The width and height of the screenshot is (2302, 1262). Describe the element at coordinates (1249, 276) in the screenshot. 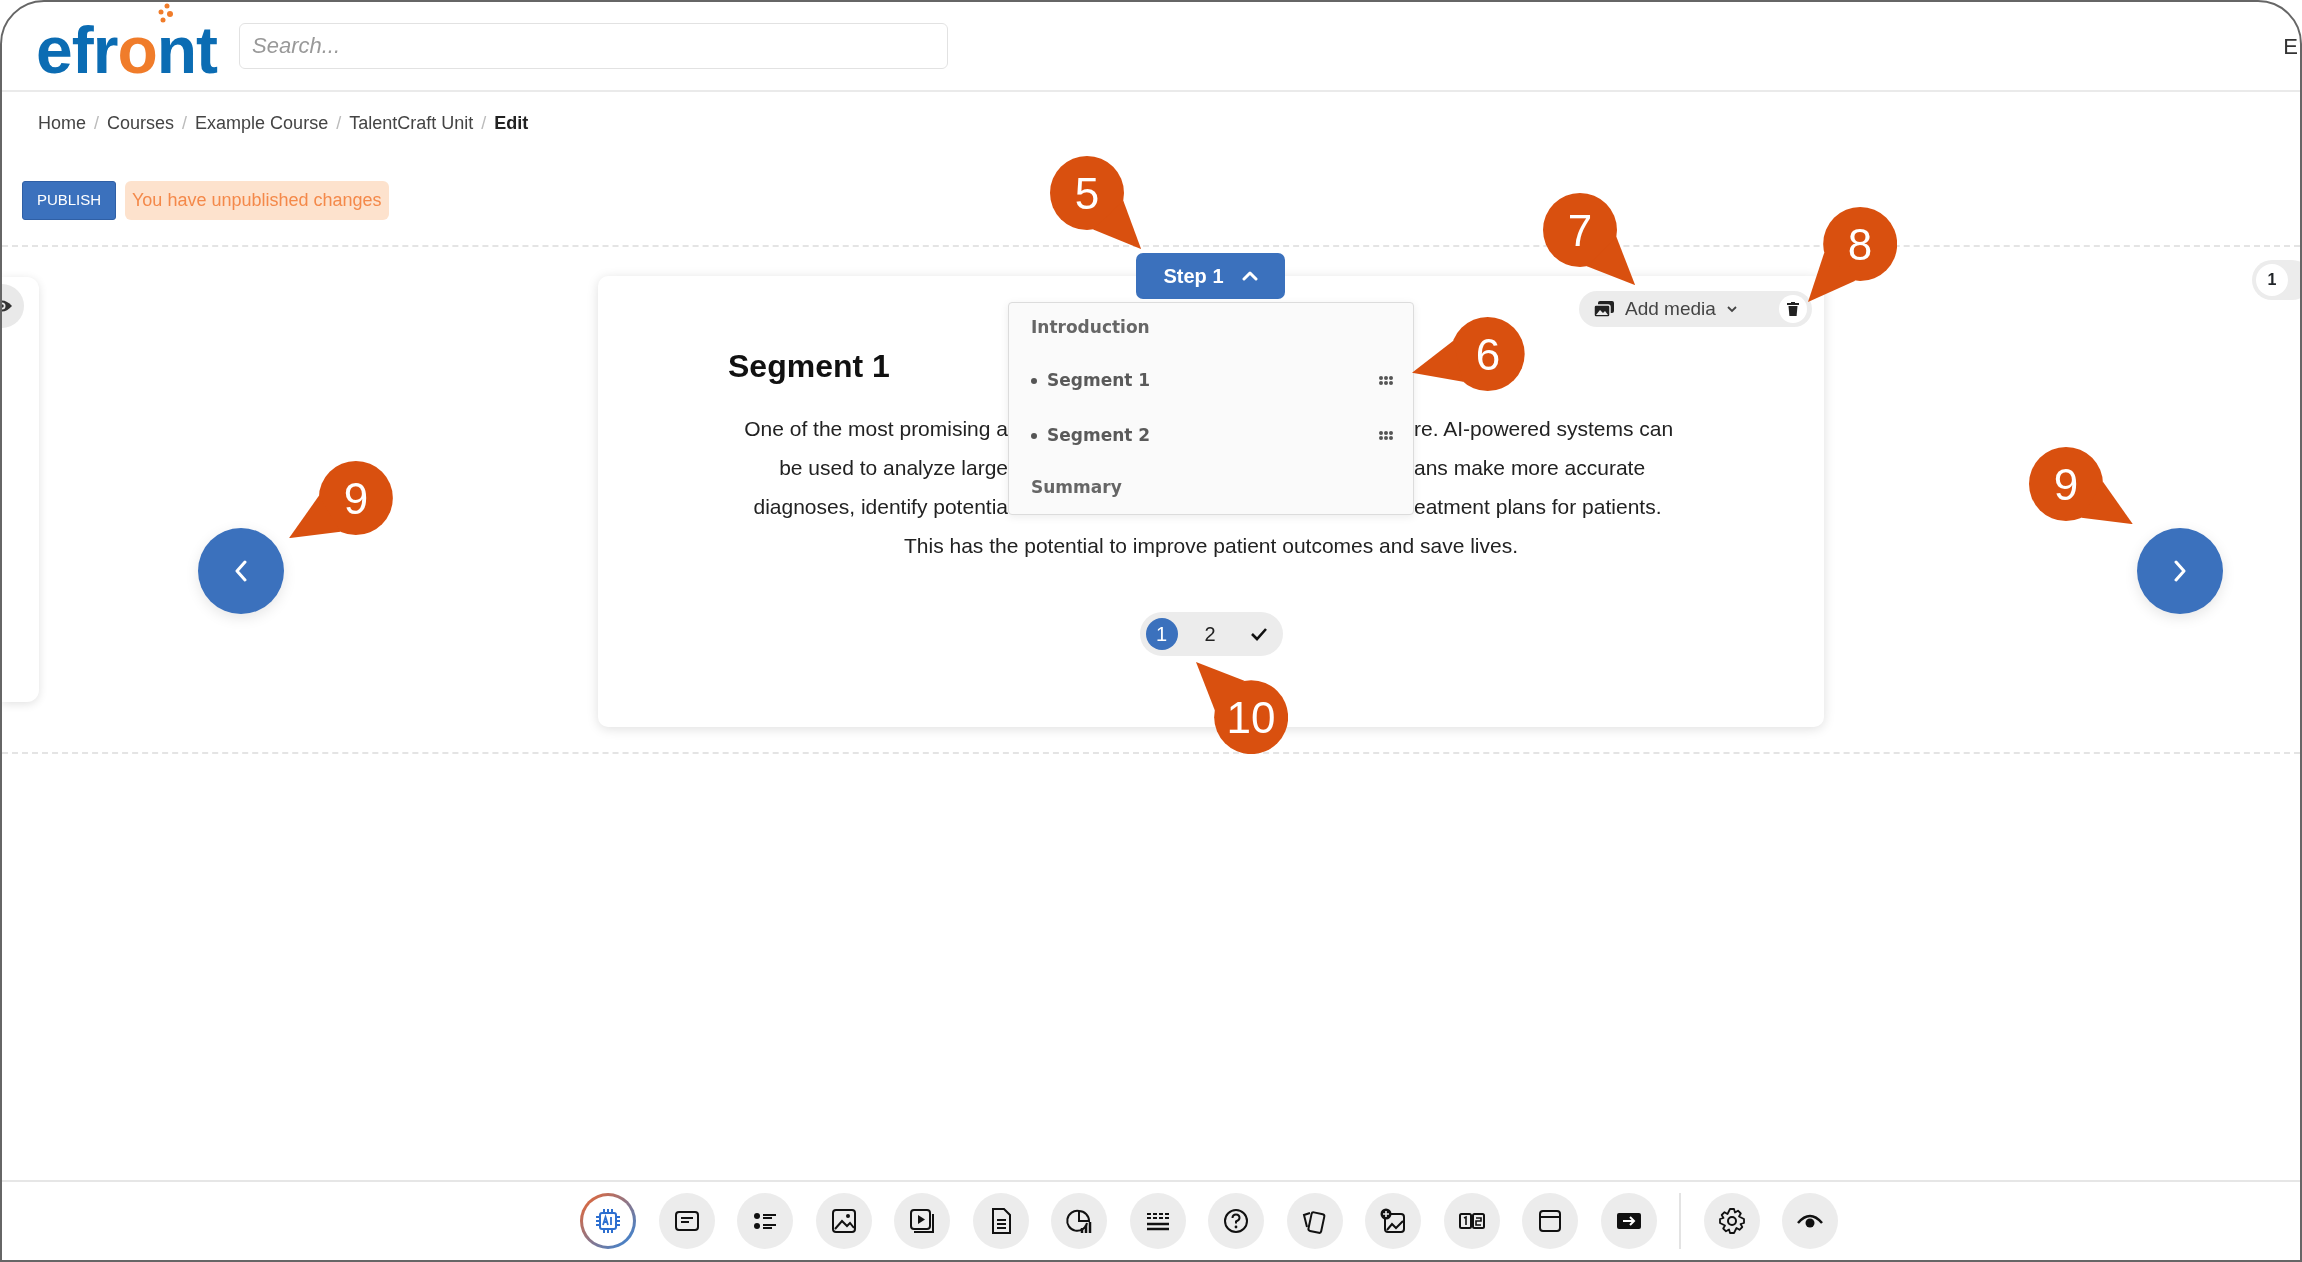

I see `chevron-up-icon` at that location.